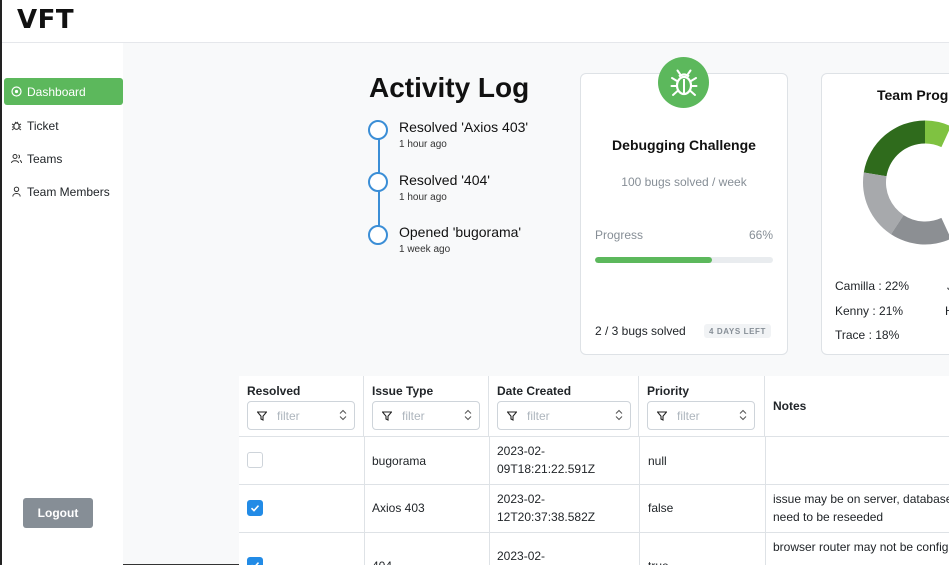 Image resolution: width=949 pixels, height=565 pixels. Describe the element at coordinates (668, 391) in the screenshot. I see `column-label: Priority` at that location.